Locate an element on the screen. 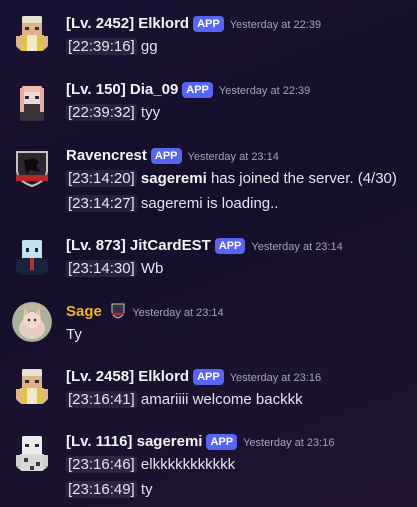 Image resolution: width=417 pixels, height=507 pixels. message-timestamp: [23:14:20] is located at coordinates (101, 178).